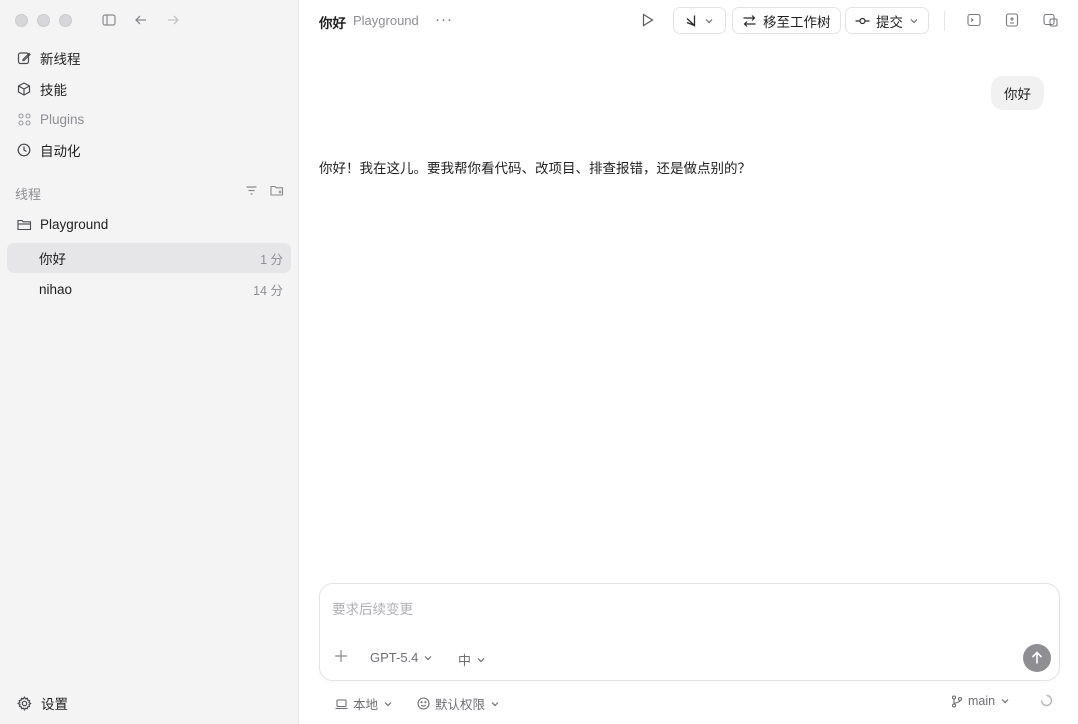  I want to click on project-subtitle: Playground, so click(386, 20).